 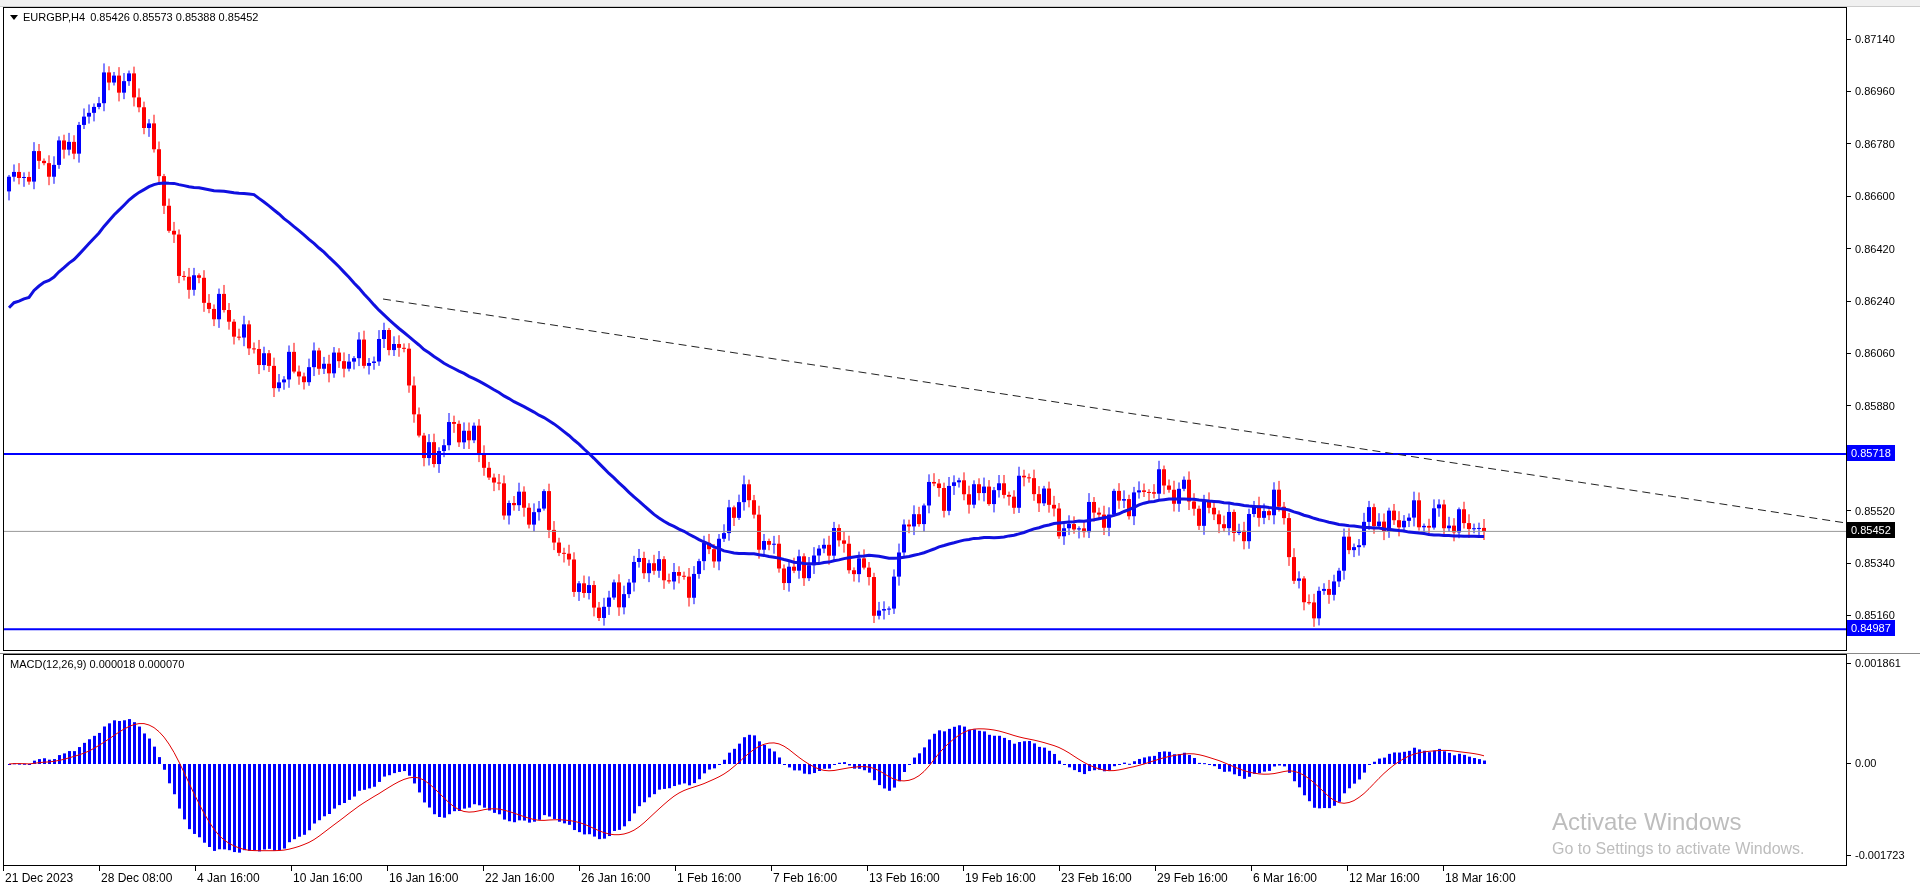 I want to click on price-tag: 0.84987, so click(x=1871, y=628).